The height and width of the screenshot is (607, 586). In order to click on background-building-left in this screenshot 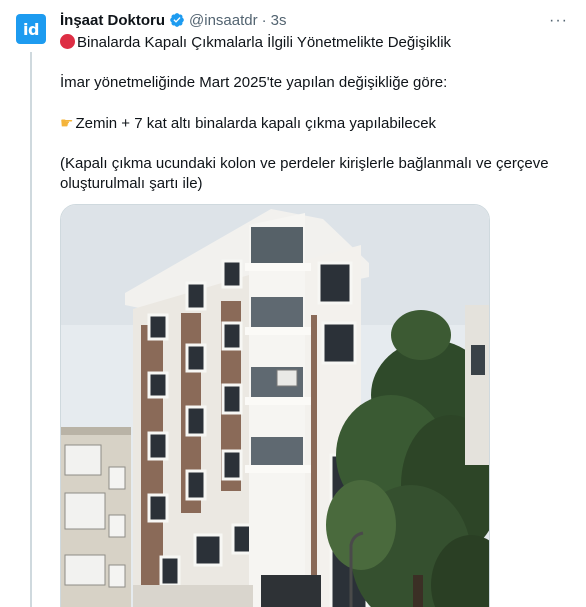, I will do `click(96, 517)`.